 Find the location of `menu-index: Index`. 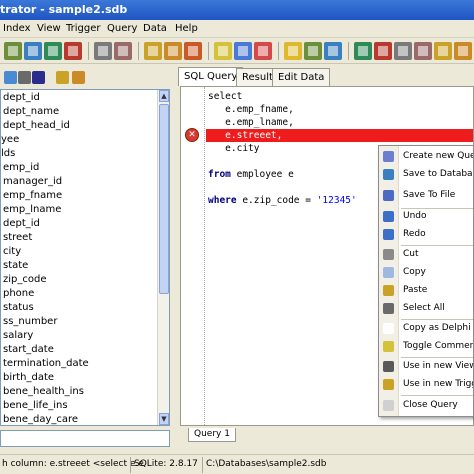

menu-index: Index is located at coordinates (17, 28).